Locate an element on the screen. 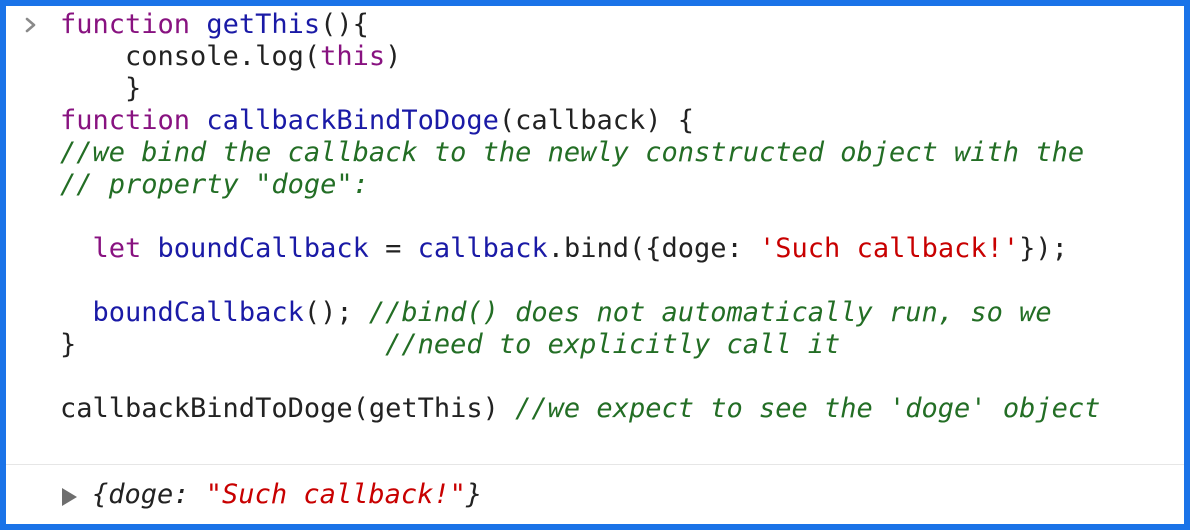 This screenshot has width=1190, height=530. code-line: function getThis(){ is located at coordinates (580, 25).